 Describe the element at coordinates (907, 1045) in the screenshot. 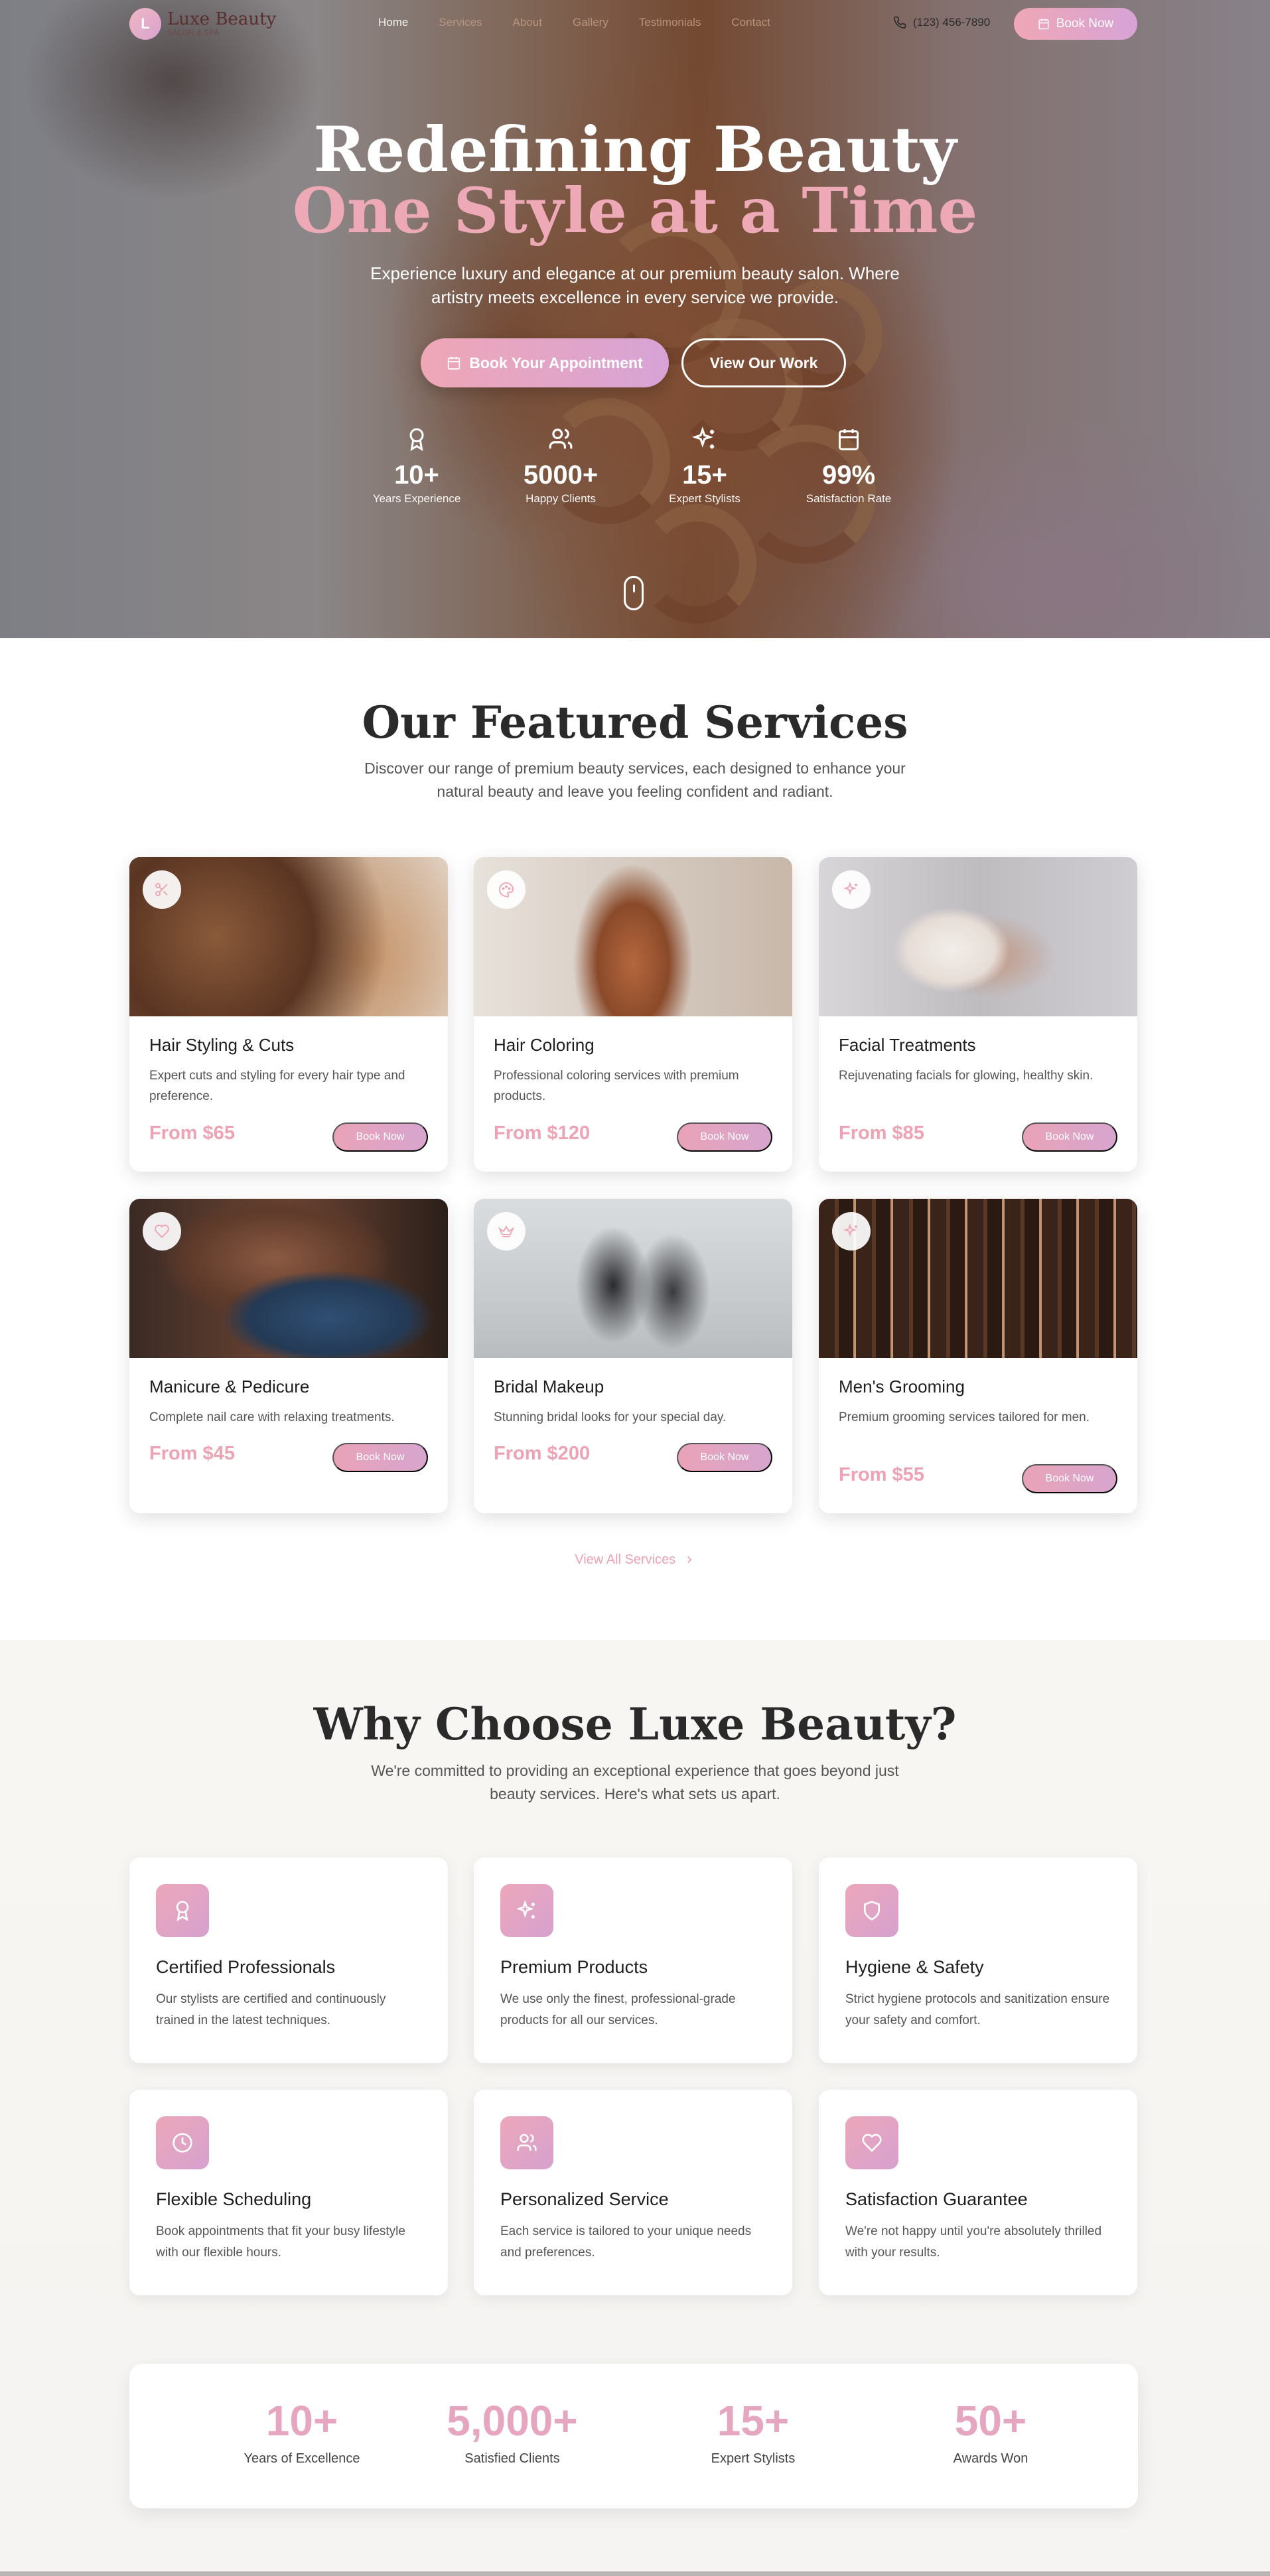

I see `service-title: Facial Treatments` at that location.